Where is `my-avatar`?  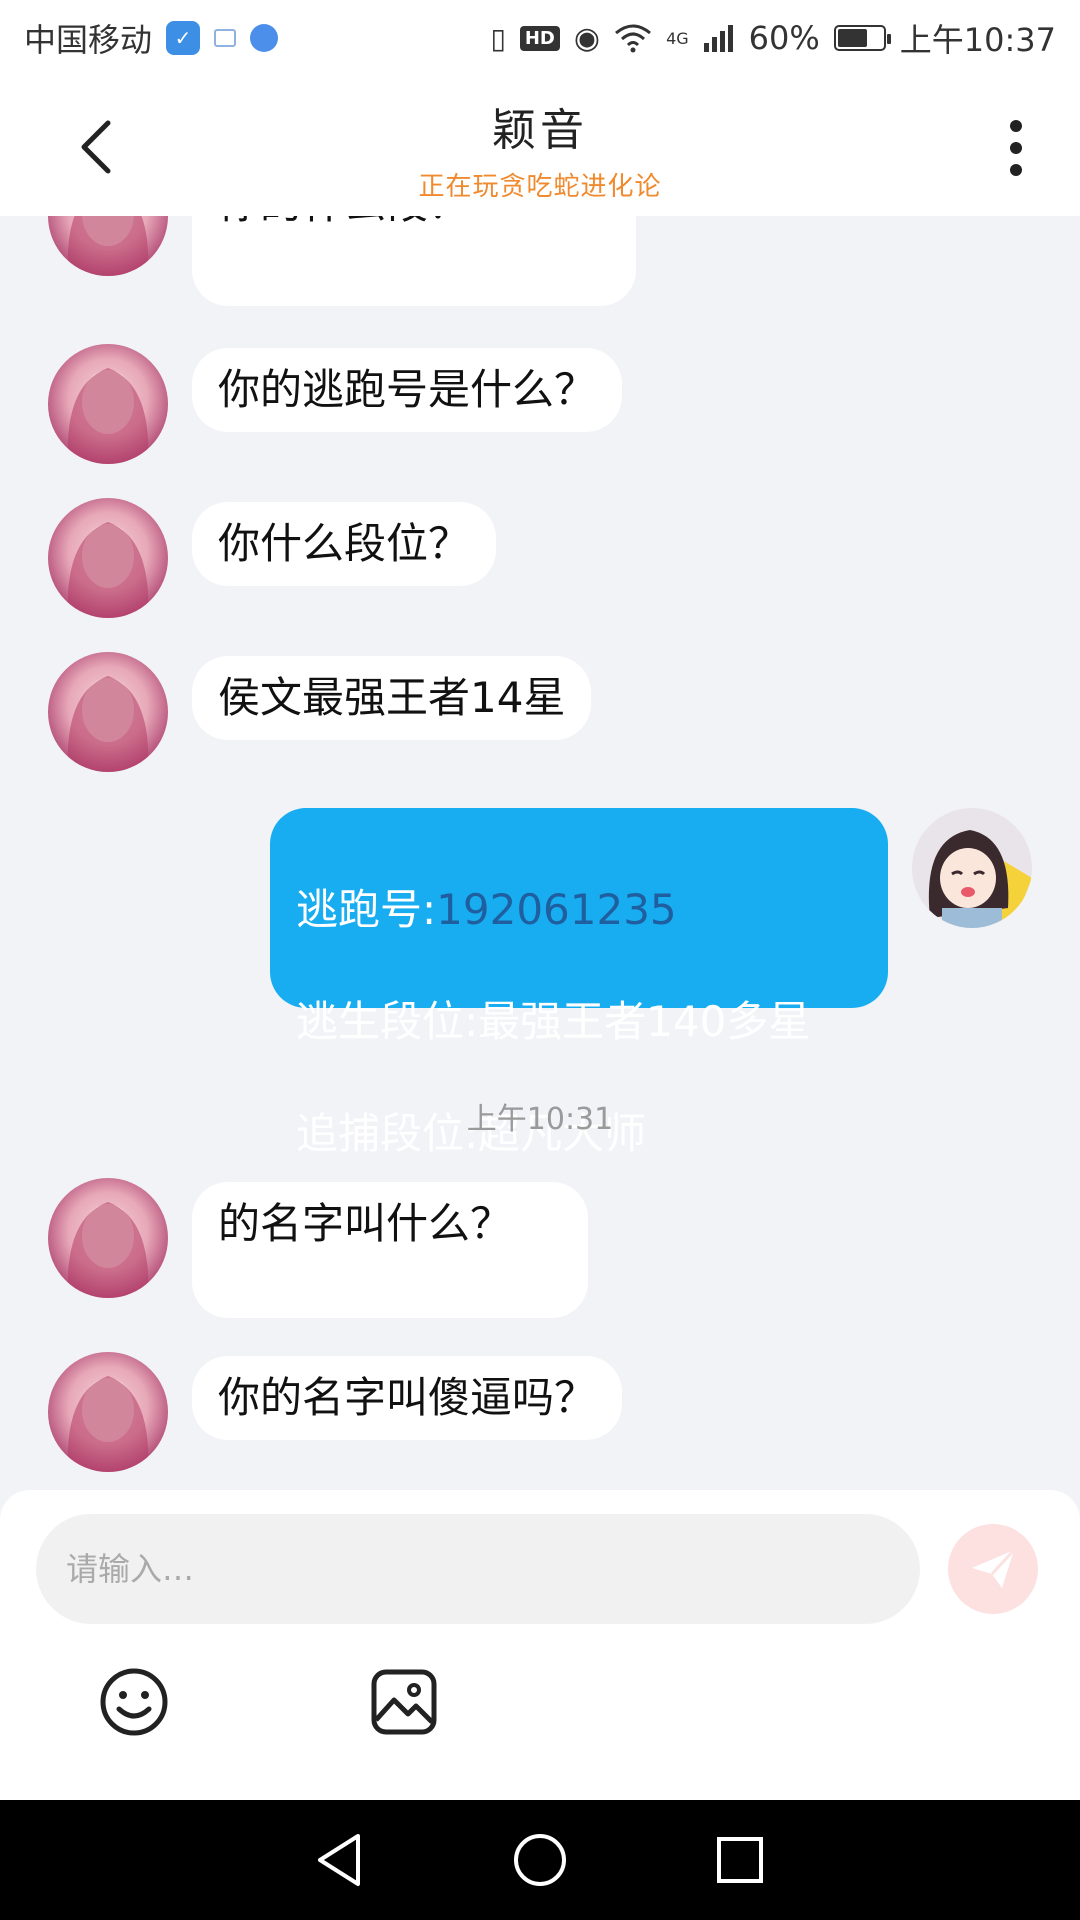 my-avatar is located at coordinates (972, 868).